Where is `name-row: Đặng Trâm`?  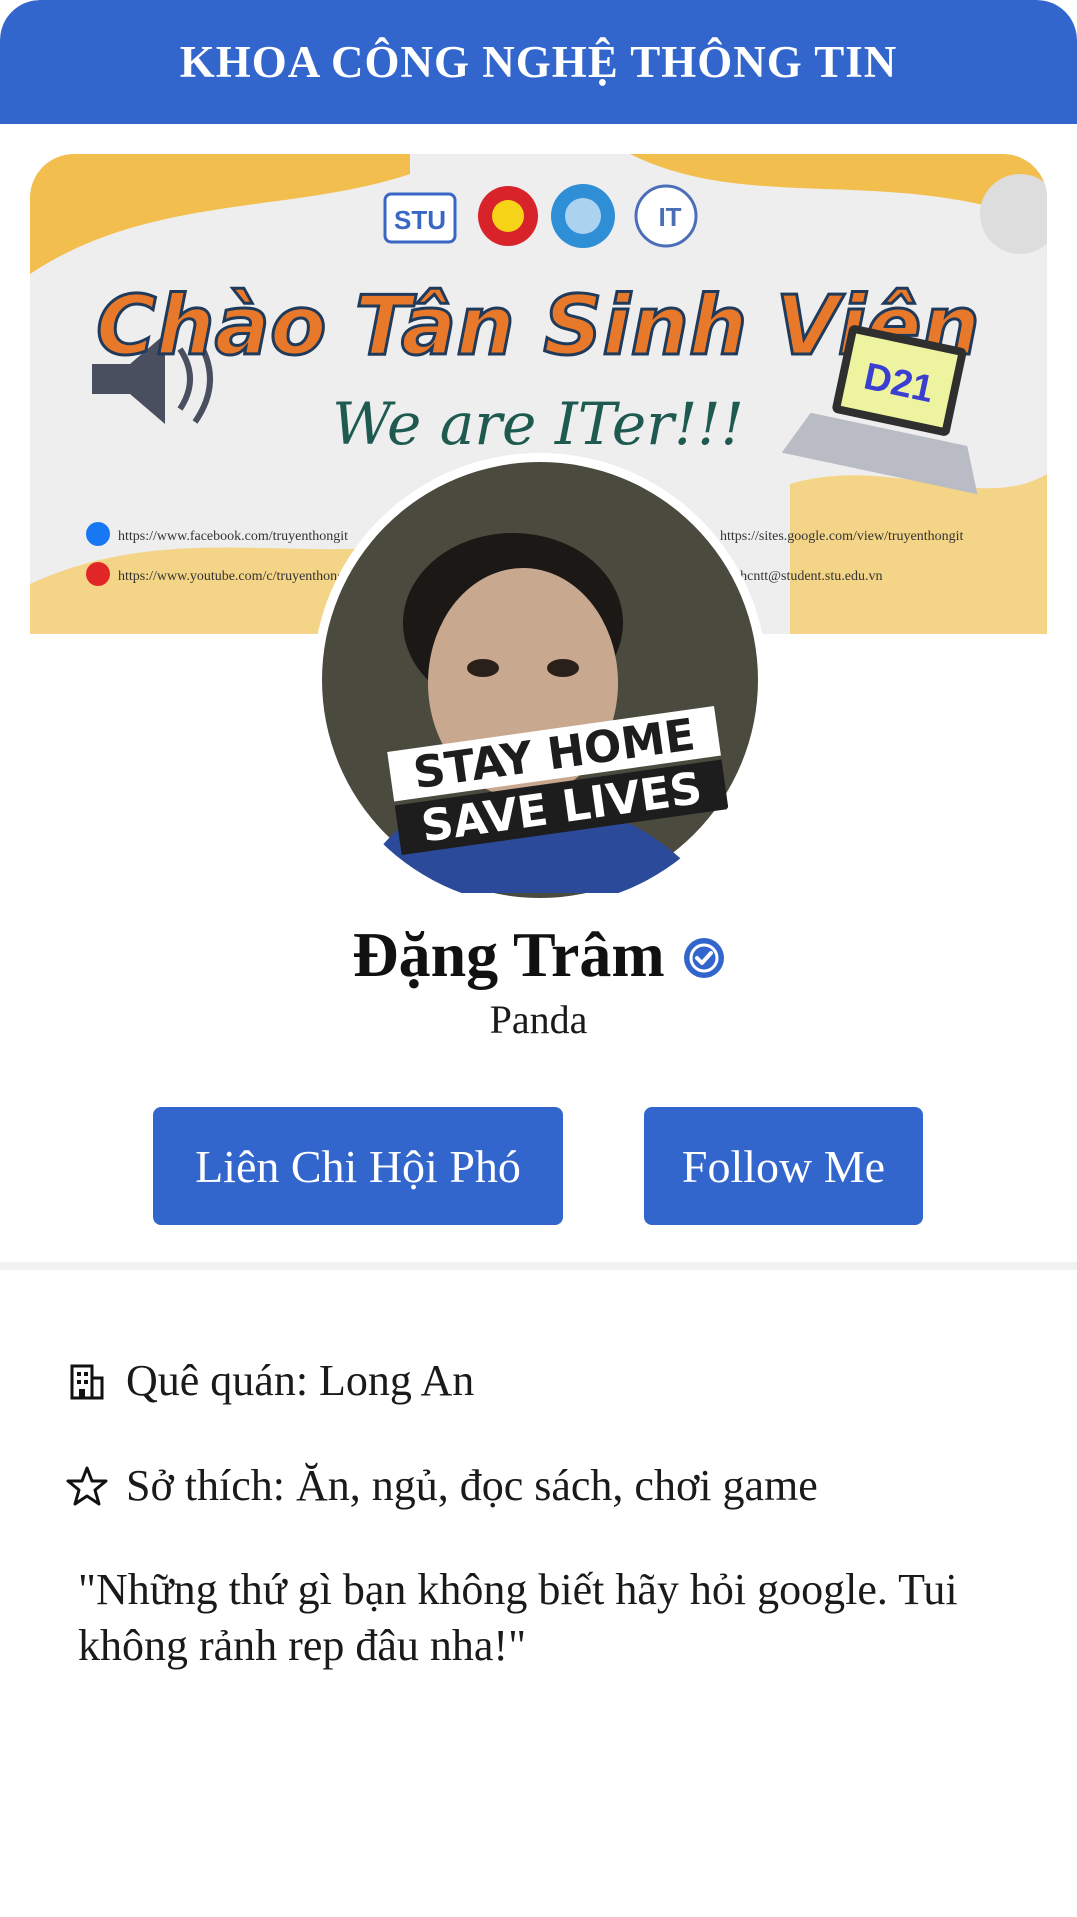 name-row: Đặng Trâm is located at coordinates (538, 955).